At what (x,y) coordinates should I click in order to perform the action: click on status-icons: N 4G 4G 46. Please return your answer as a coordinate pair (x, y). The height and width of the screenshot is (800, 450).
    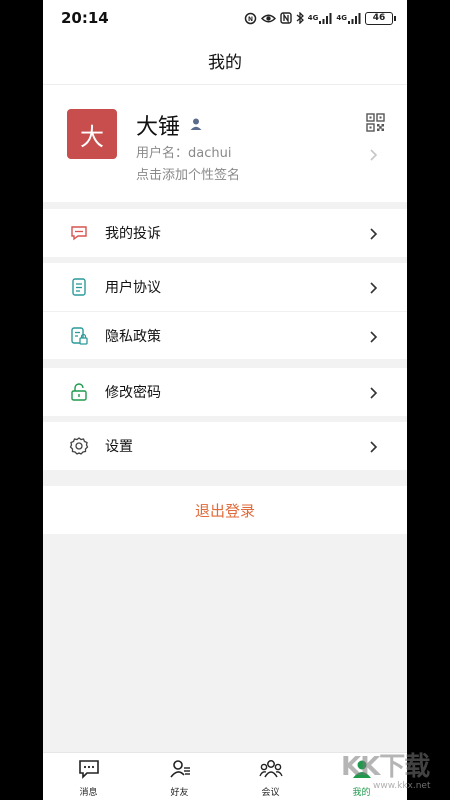
    Looking at the image, I should click on (320, 18).